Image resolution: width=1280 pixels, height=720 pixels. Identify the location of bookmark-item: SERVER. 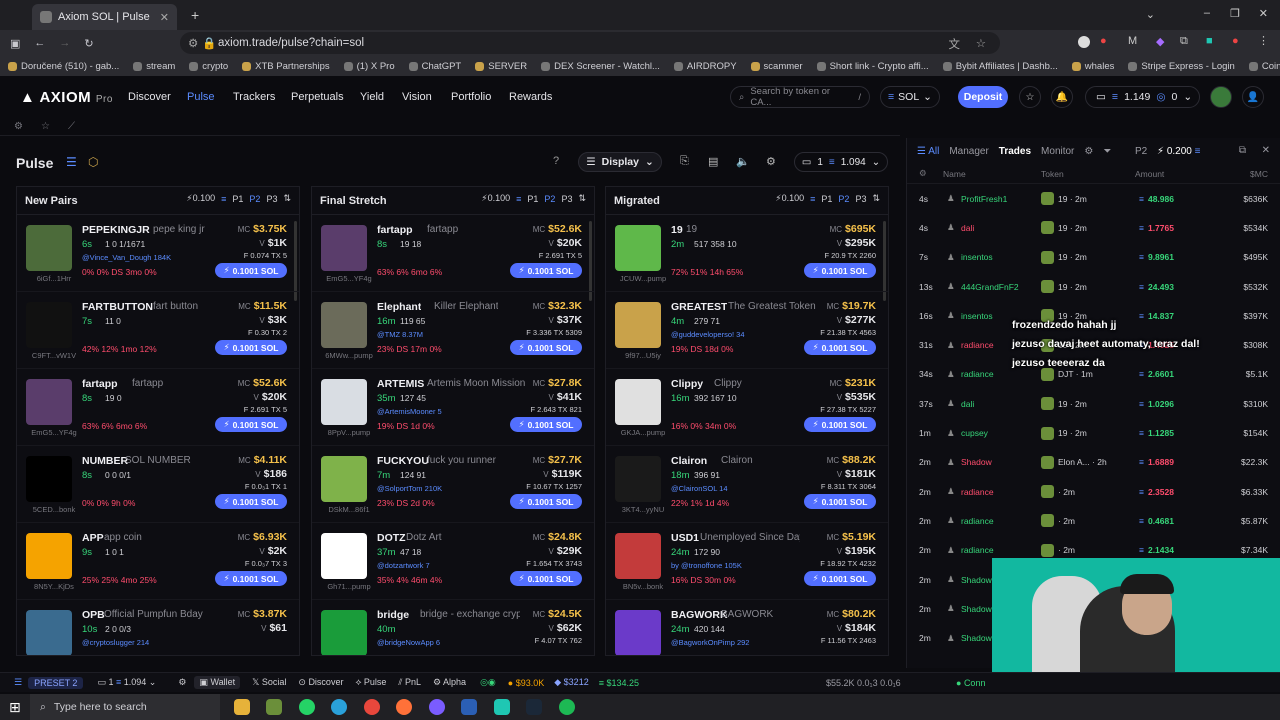
(501, 66).